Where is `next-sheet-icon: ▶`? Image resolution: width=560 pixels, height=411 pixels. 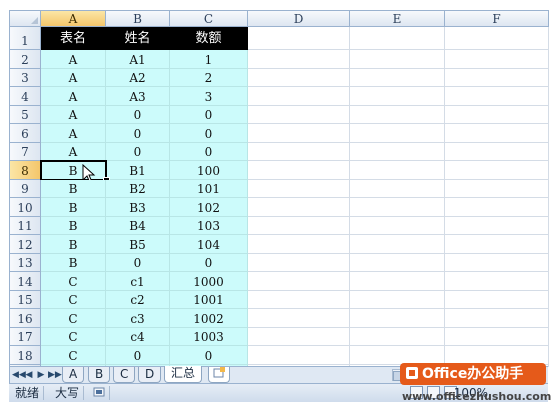
next-sheet-icon: ▶ is located at coordinates (41, 375).